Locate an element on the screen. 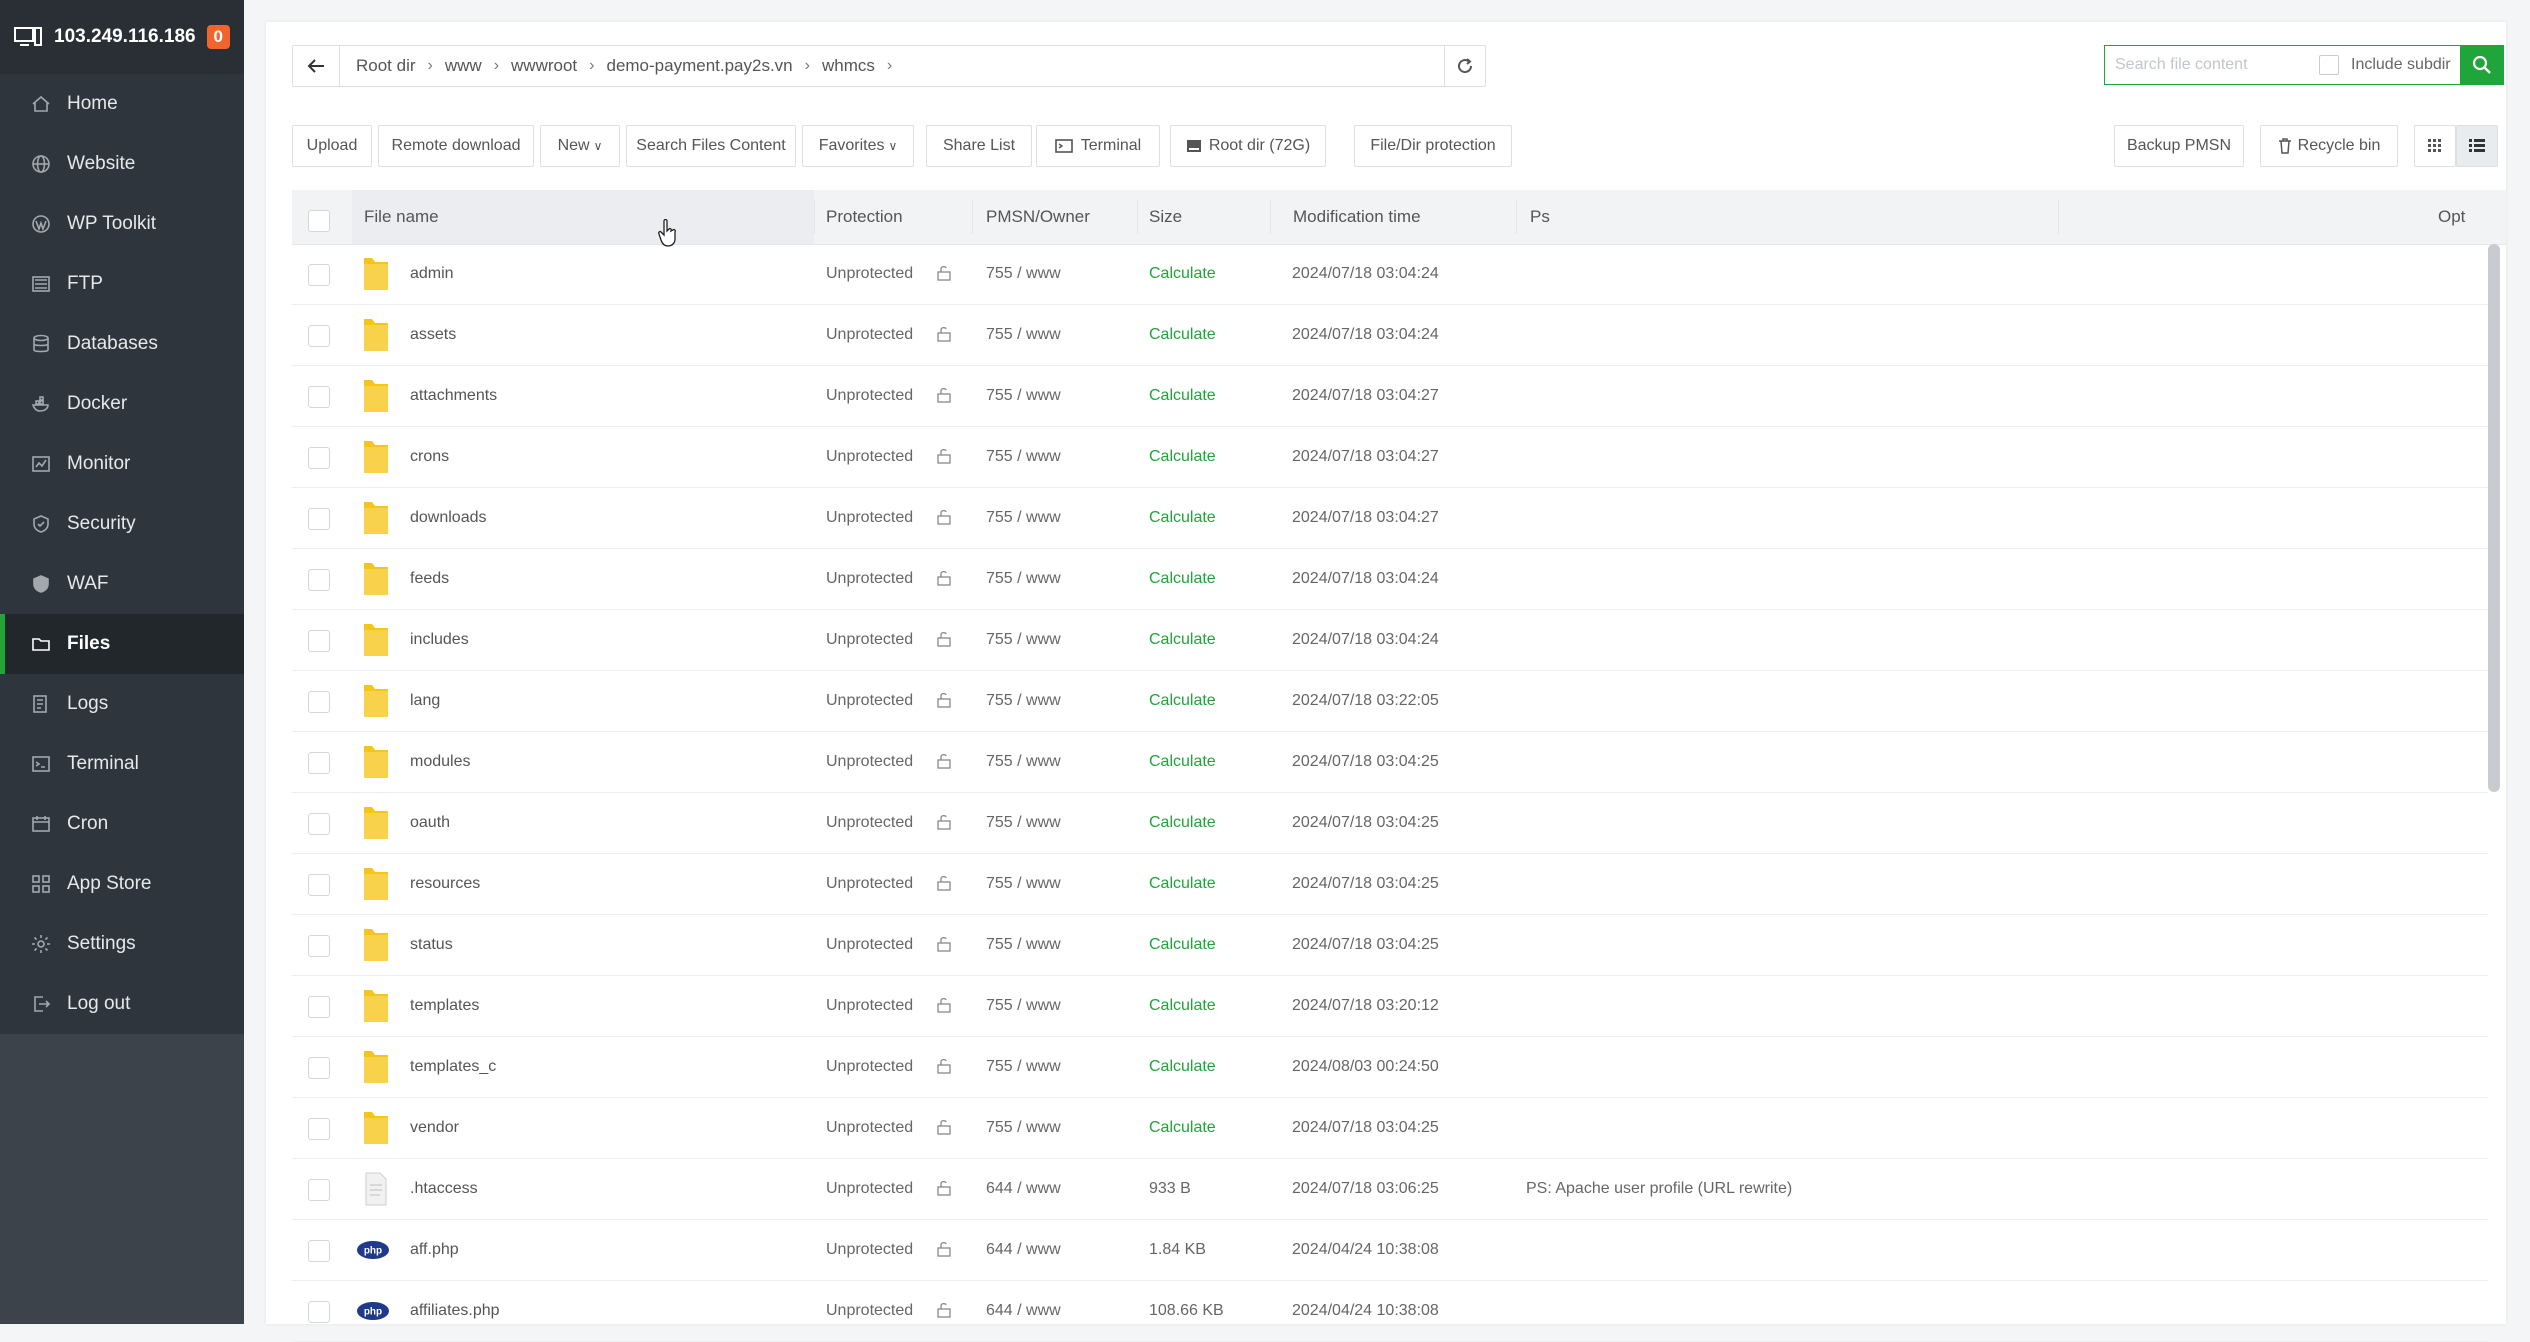 The width and height of the screenshot is (2530, 1342). upload-button: Upload is located at coordinates (332, 146).